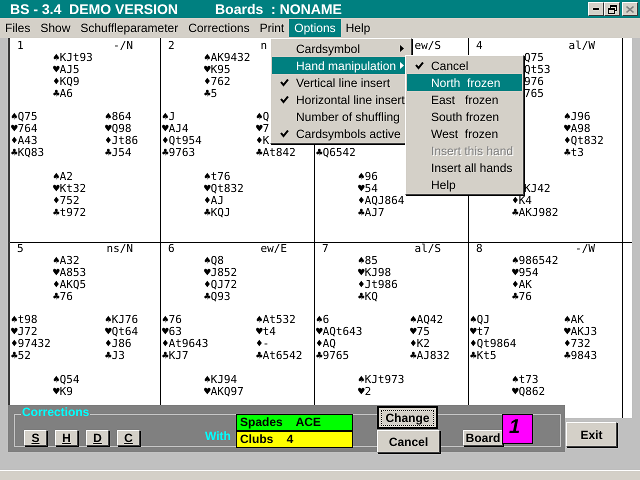  I want to click on card-holding: ♠Q54, so click(66, 379).